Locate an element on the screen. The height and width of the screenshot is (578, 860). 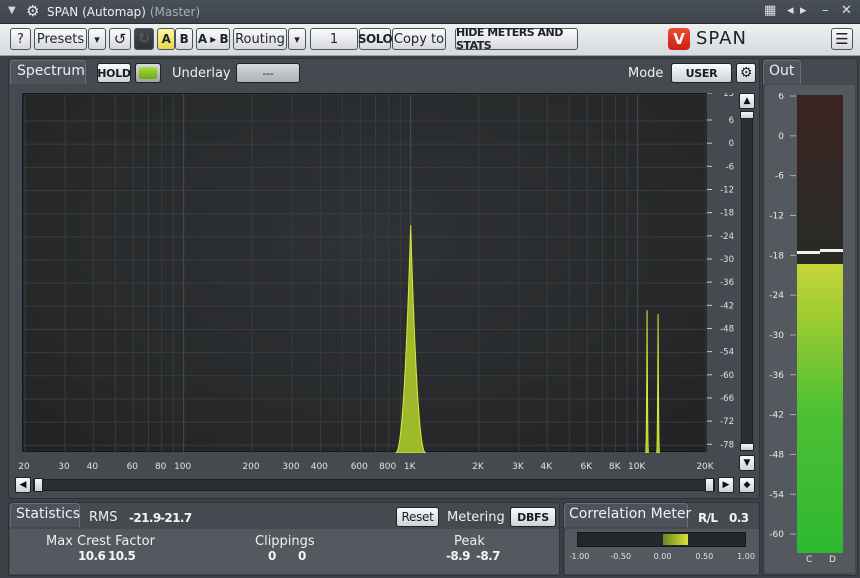
window-menu-icon: ▼ is located at coordinates (12, 10).